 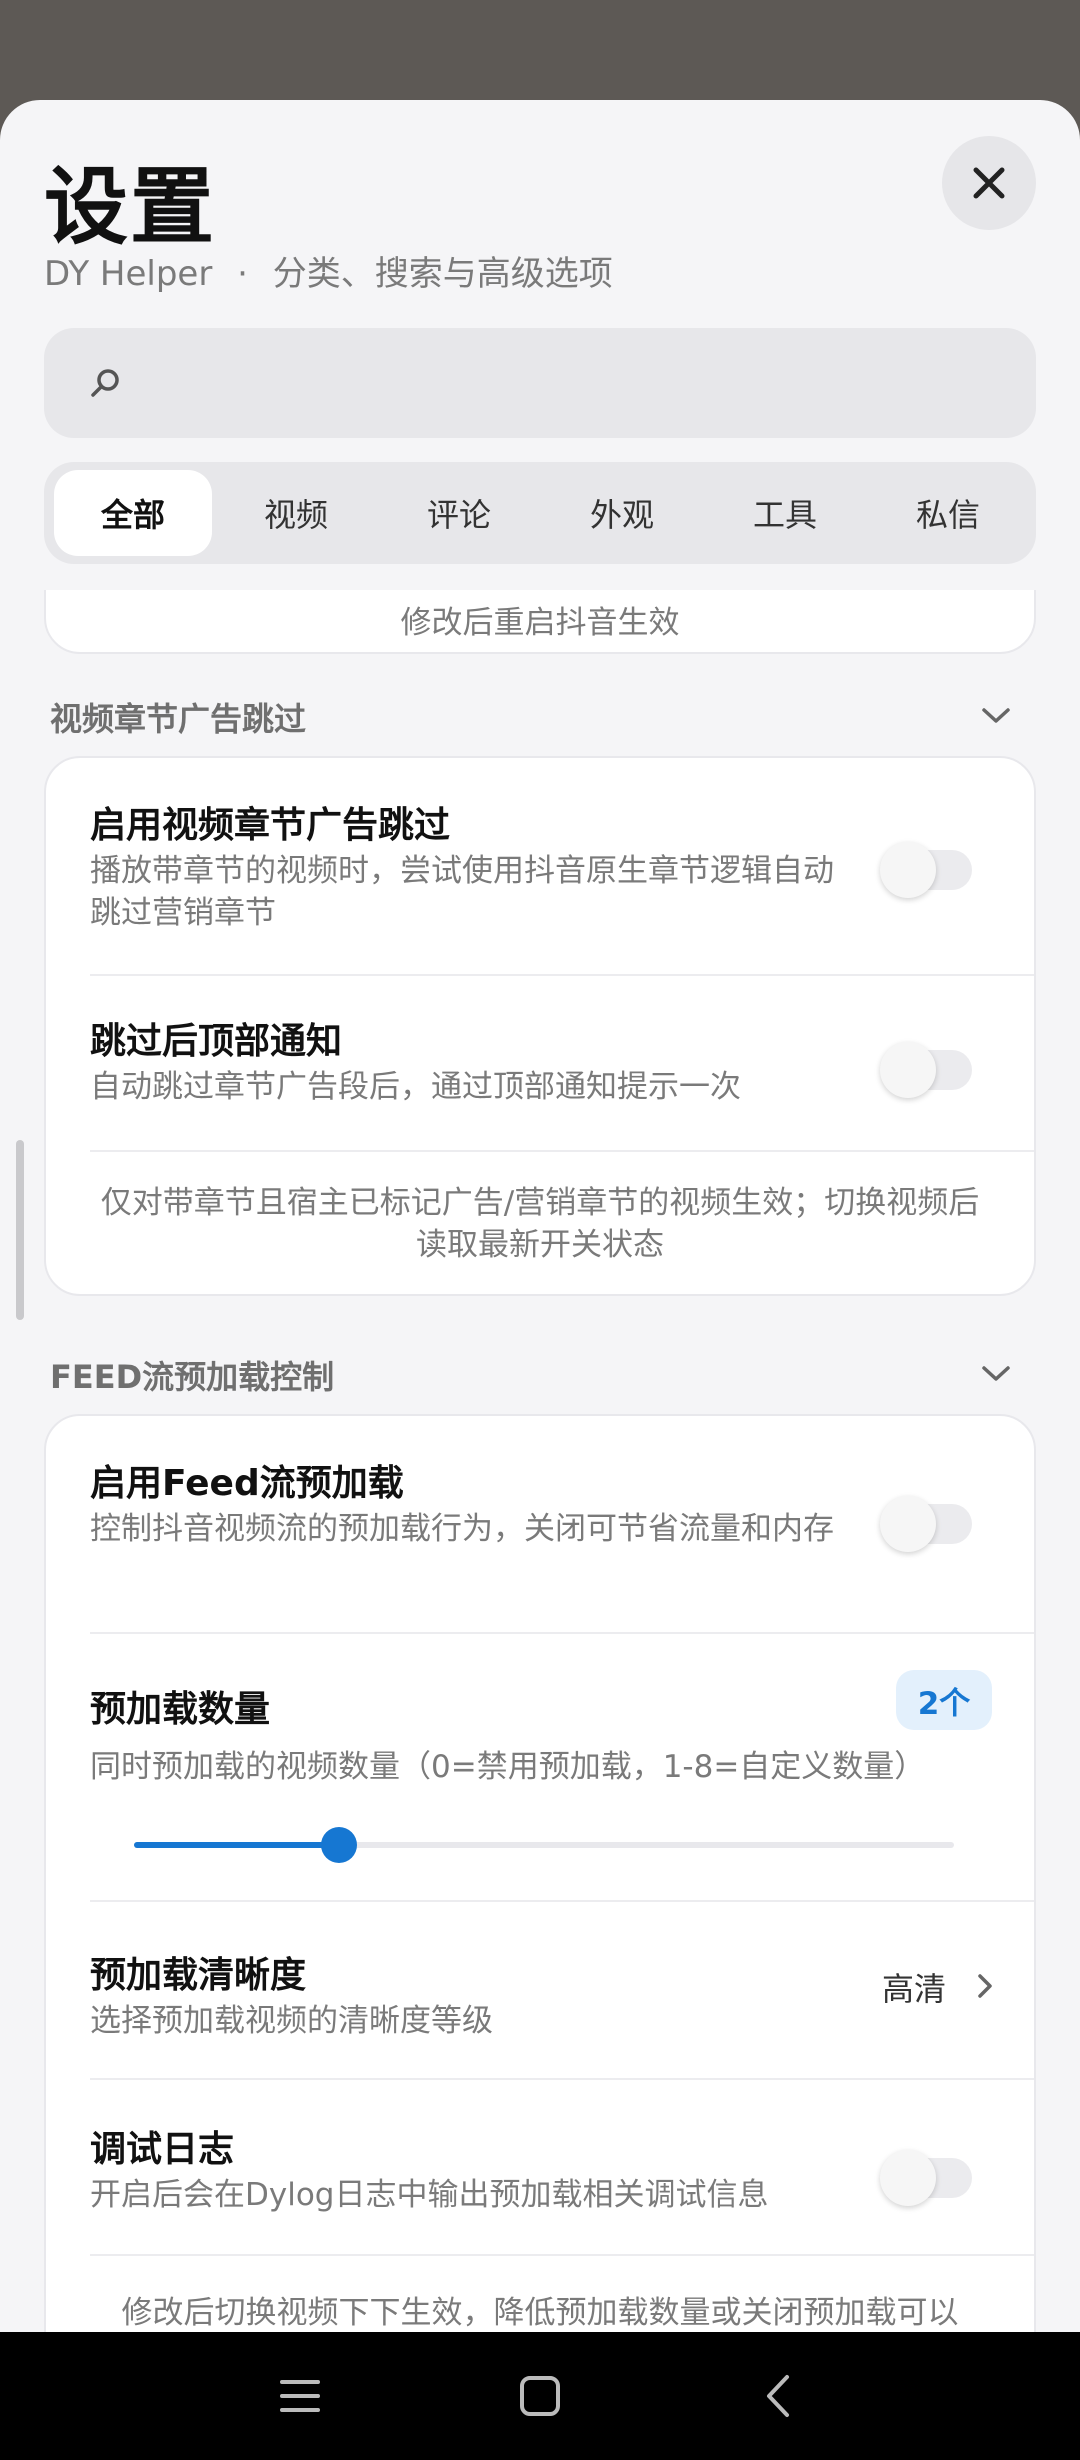 I want to click on back-icon, so click(x=778, y=2396).